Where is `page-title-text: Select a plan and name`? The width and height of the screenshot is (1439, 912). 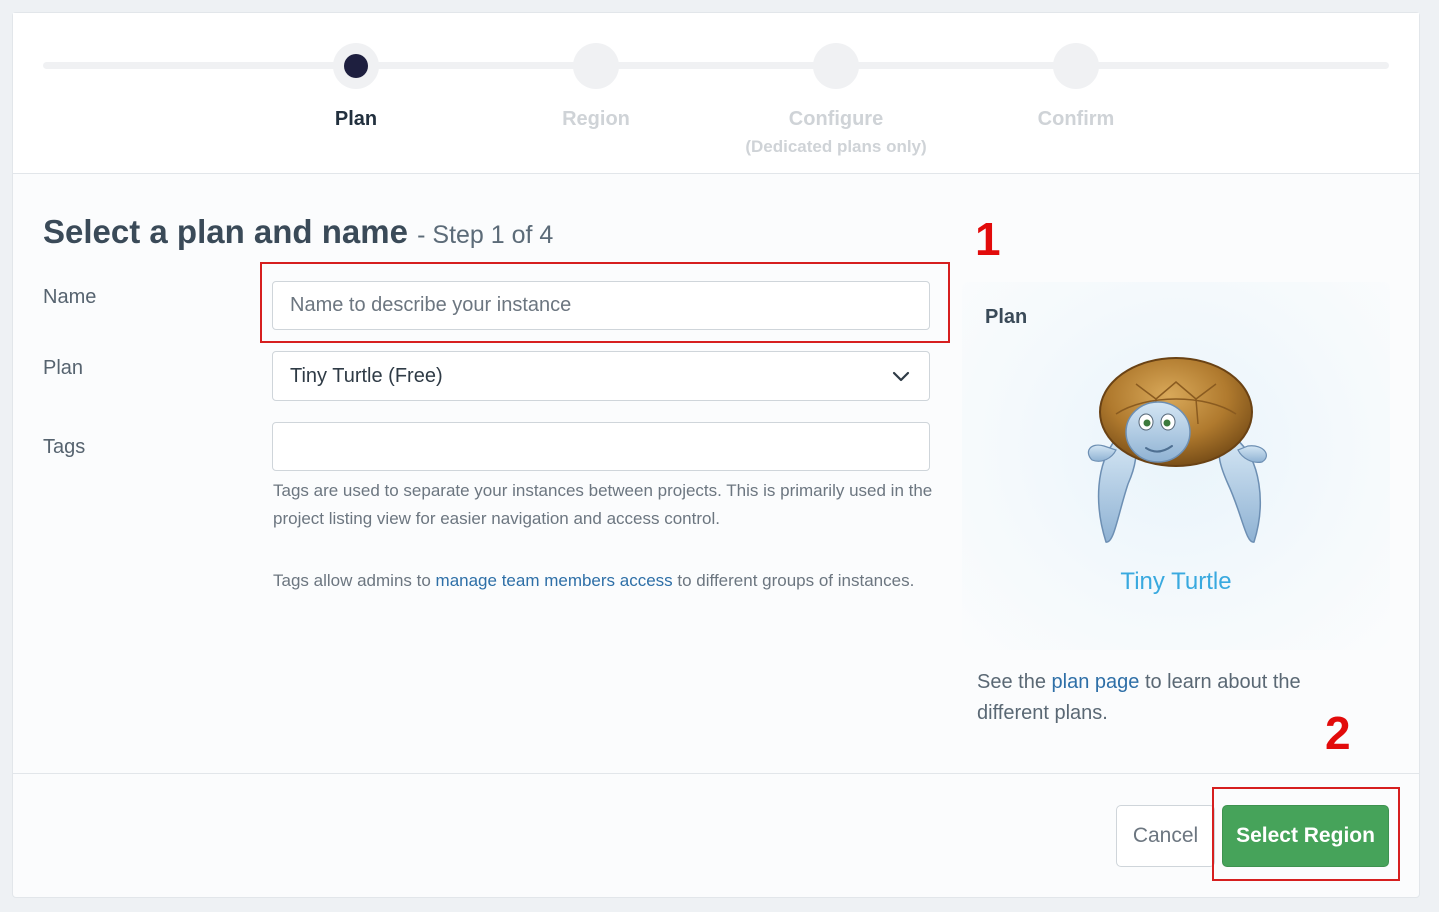
page-title-text: Select a plan and name is located at coordinates (225, 231).